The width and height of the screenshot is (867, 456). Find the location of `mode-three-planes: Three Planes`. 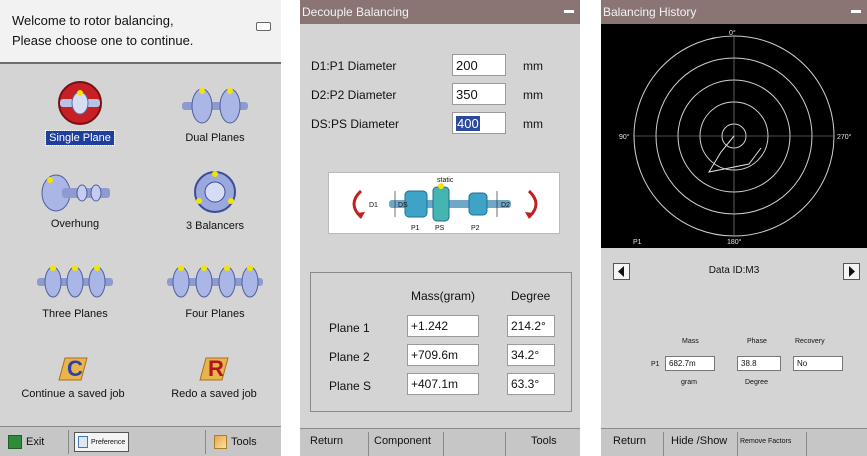

mode-three-planes: Three Planes is located at coordinates (75, 291).